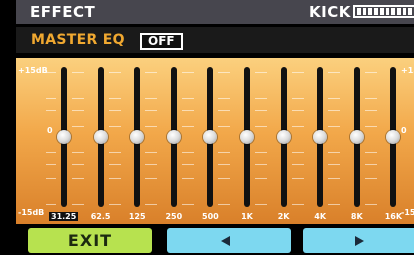  Describe the element at coordinates (50, 130) in the screenshot. I see `scale-mid-label: 0` at that location.